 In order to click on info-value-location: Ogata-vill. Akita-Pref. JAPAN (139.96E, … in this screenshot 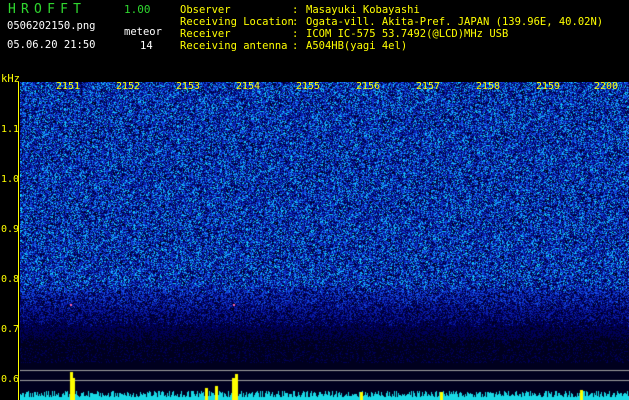, I will do `click(455, 22)`.